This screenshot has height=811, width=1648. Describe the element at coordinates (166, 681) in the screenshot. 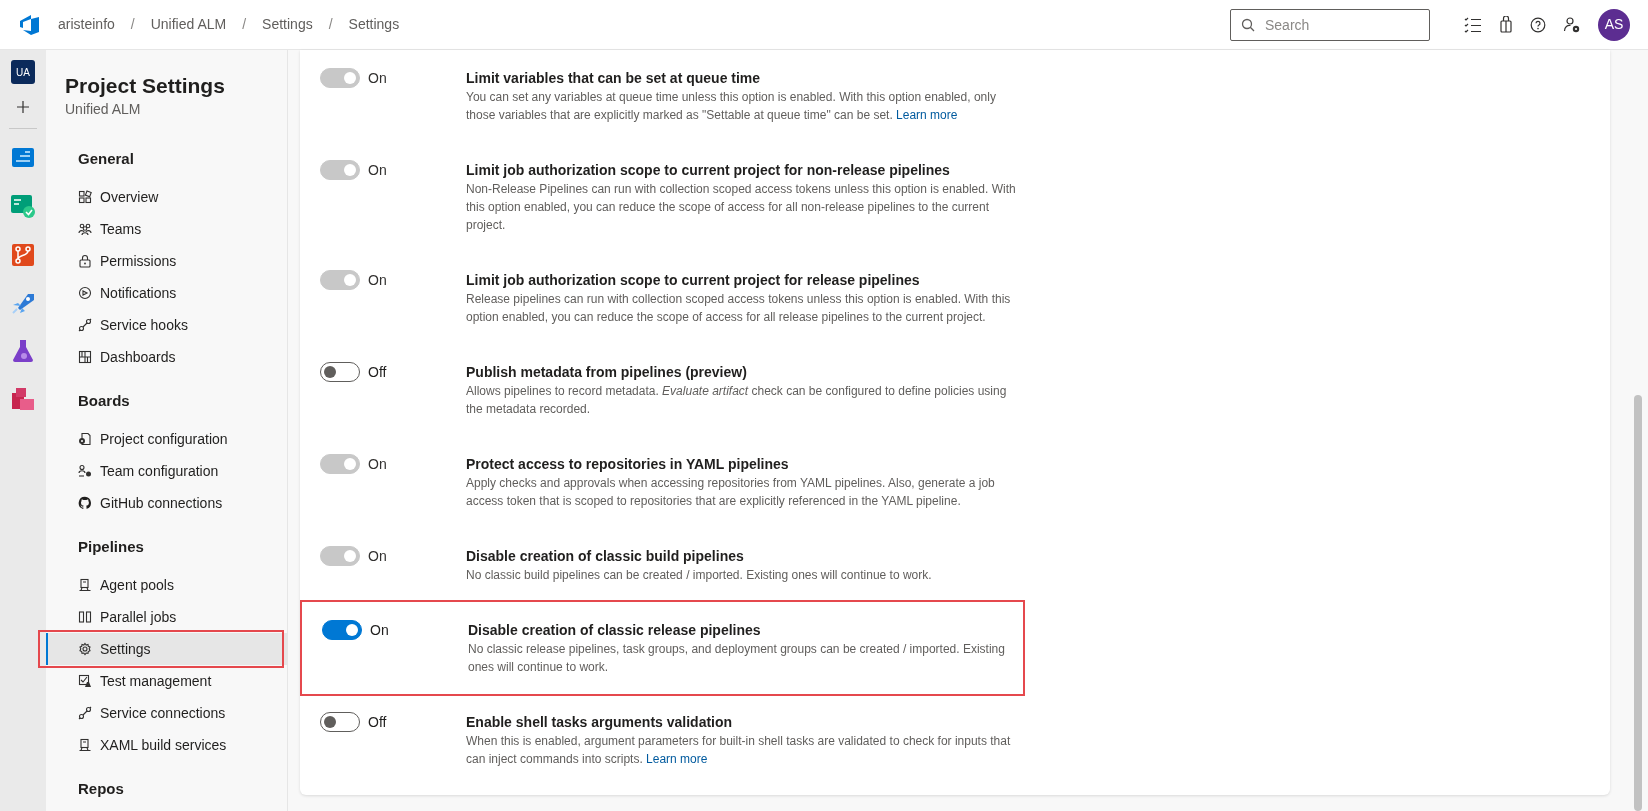

I see `nav-item: Test management` at that location.